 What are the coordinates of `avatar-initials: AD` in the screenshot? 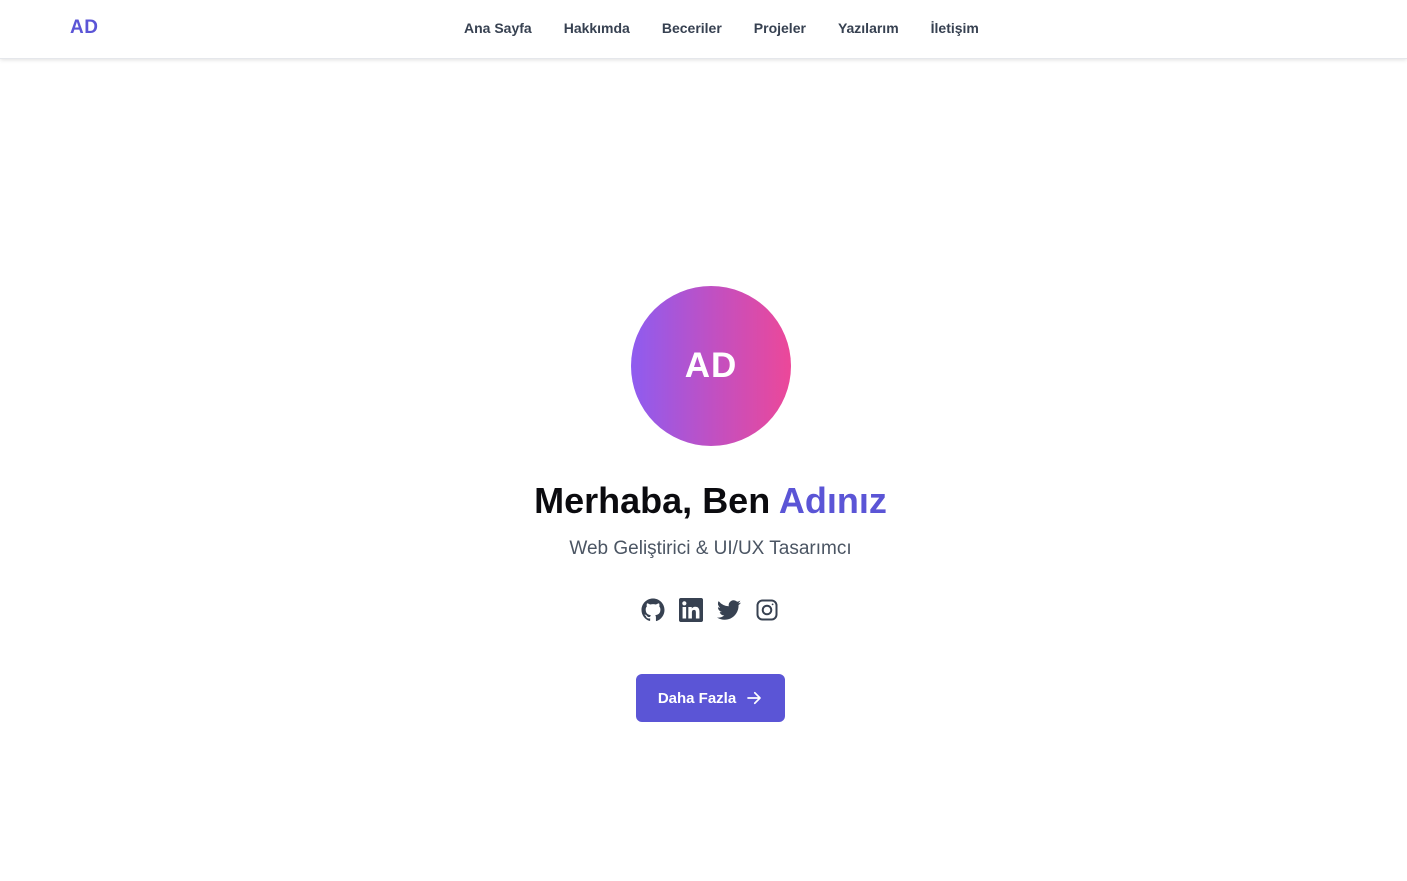 It's located at (711, 365).